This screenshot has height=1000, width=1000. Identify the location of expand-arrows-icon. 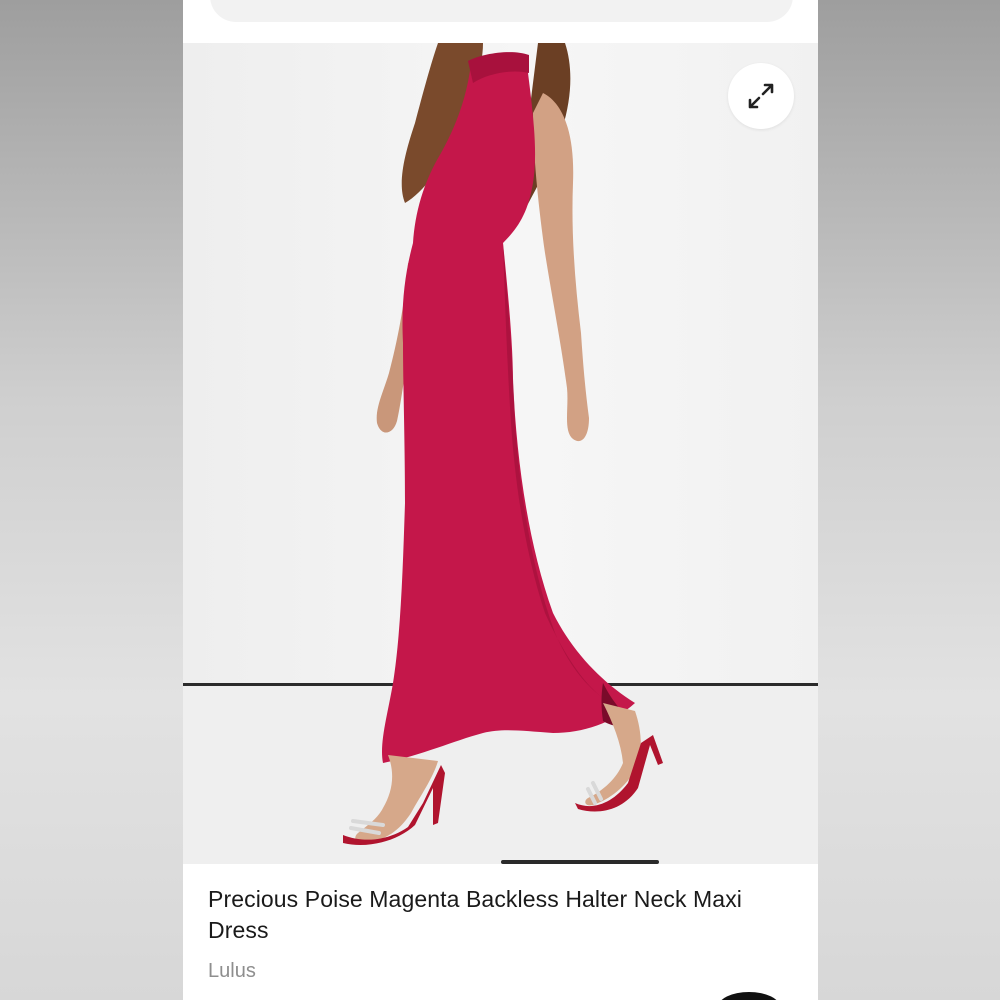
(761, 96).